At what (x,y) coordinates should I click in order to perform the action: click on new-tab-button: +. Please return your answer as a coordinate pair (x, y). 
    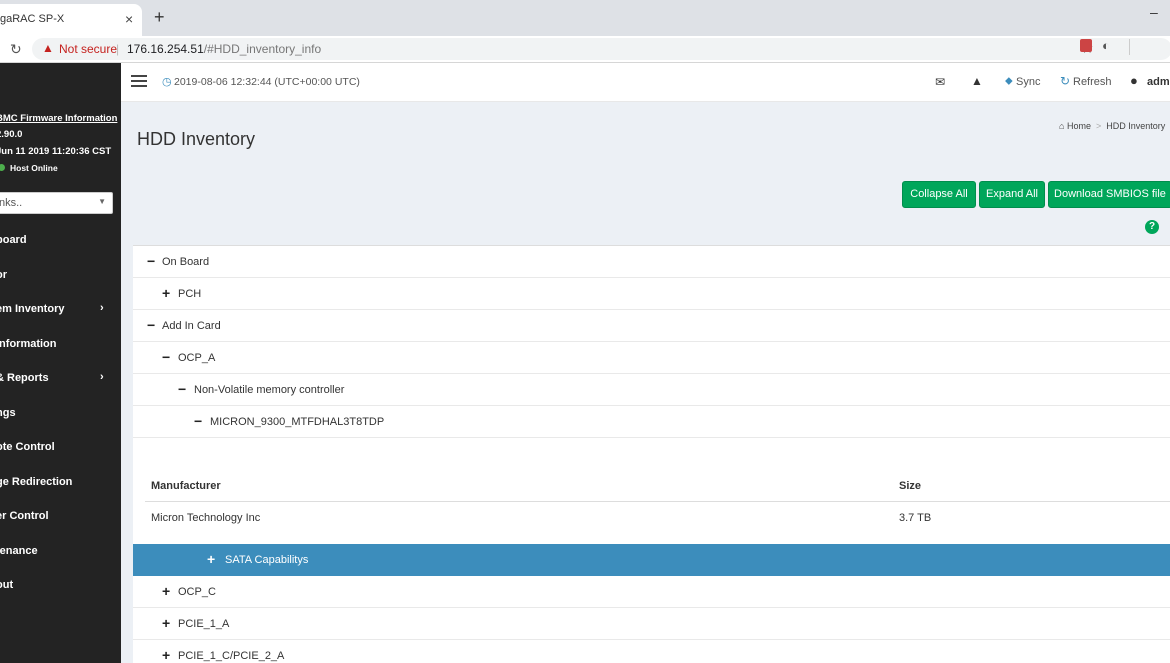
    Looking at the image, I should click on (159, 17).